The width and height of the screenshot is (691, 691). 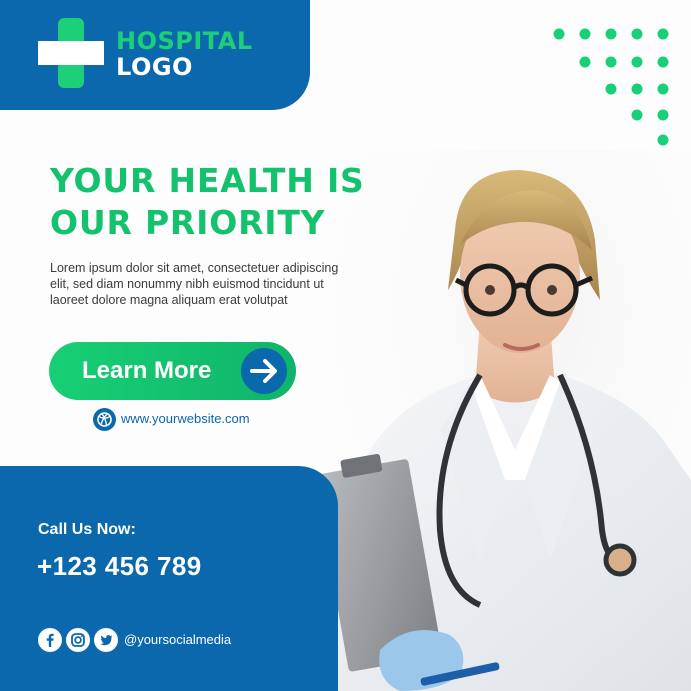 What do you see at coordinates (104, 419) in the screenshot?
I see `globe-icon` at bounding box center [104, 419].